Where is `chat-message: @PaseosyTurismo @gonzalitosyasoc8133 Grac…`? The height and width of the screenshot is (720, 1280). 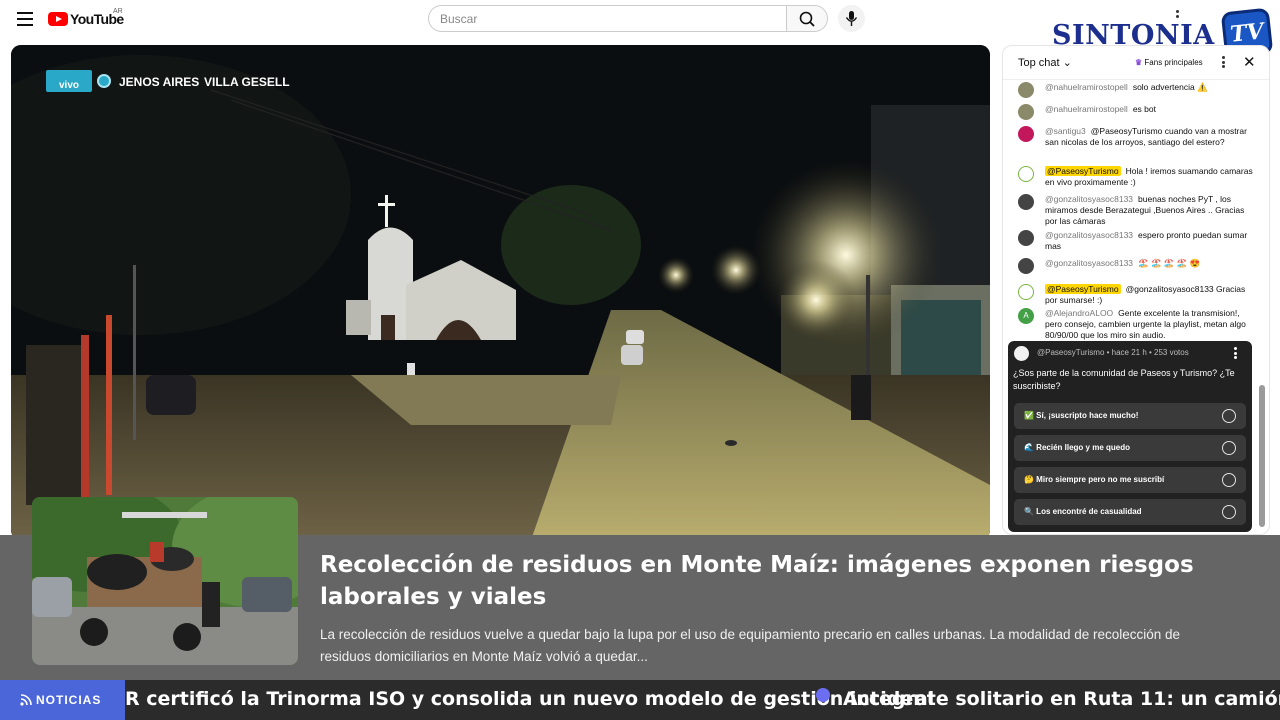
chat-message: @PaseosyTurismo @gonzalitosyasoc8133 Grac… is located at coordinates (1135, 295).